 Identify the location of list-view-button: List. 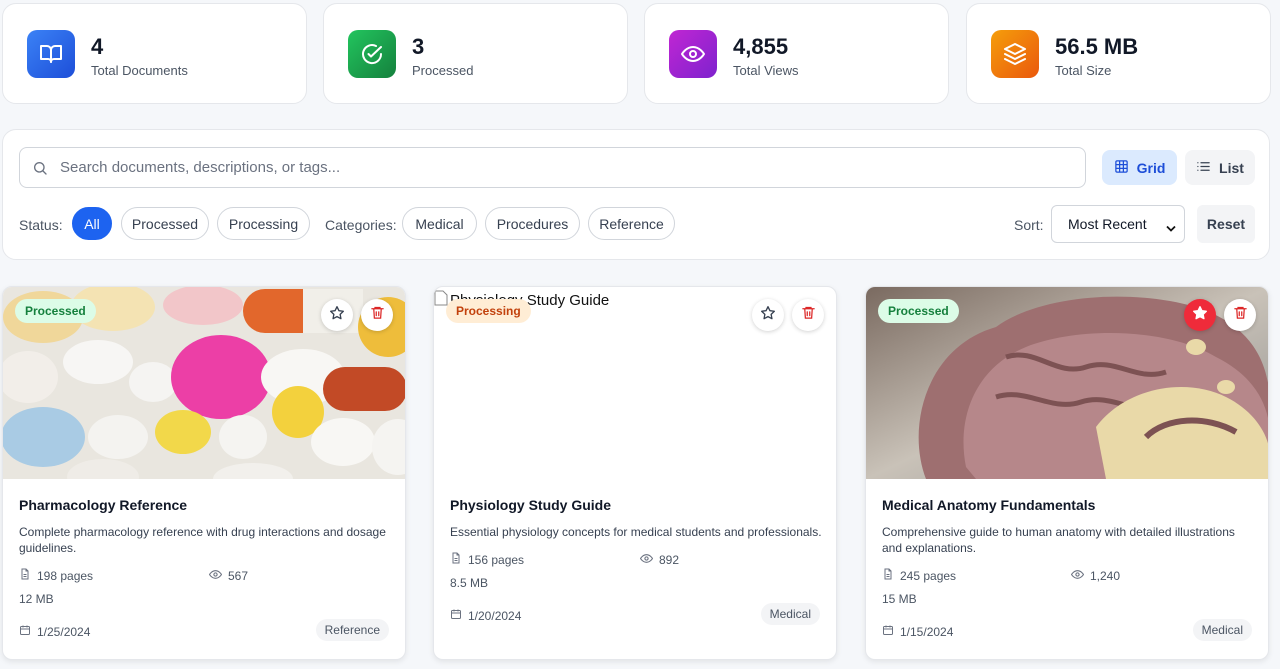
(1220, 167).